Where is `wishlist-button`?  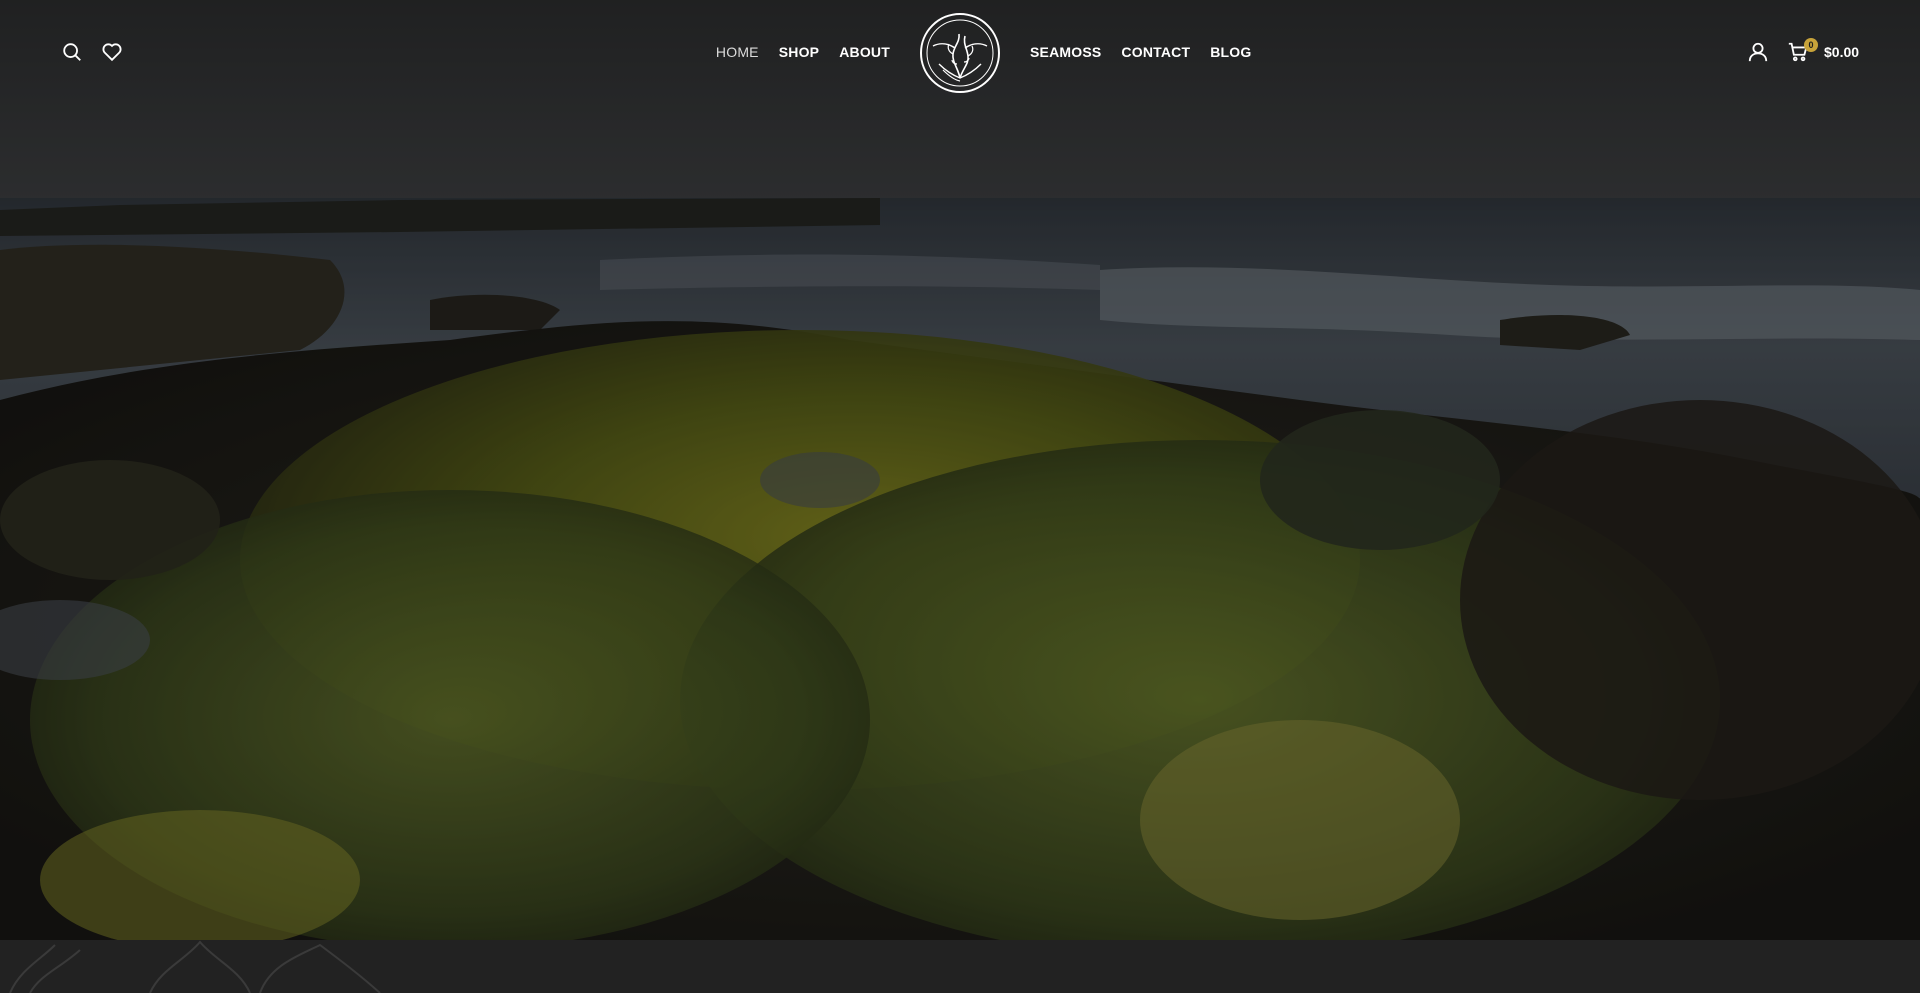 wishlist-button is located at coordinates (112, 52).